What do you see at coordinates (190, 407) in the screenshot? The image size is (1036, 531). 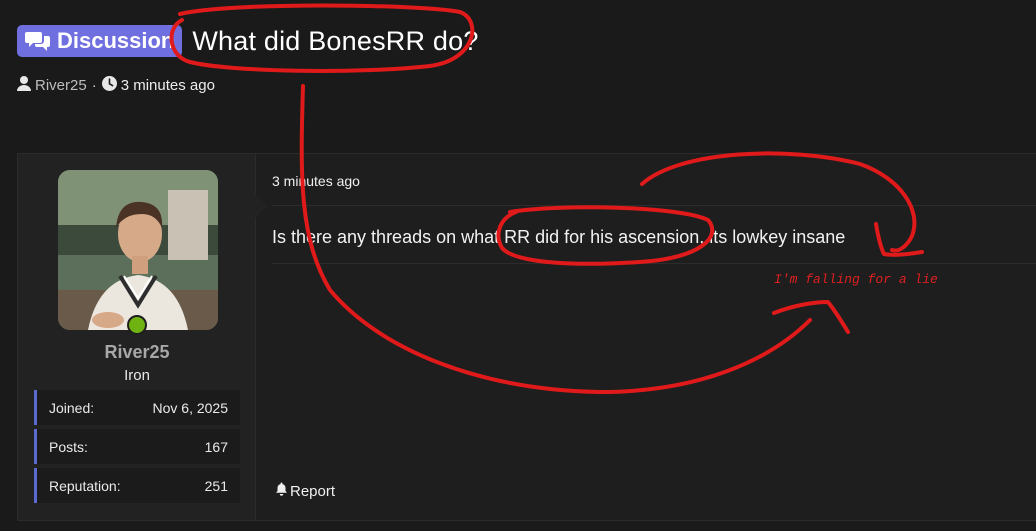 I see `stat-value: Nov 6, 2025` at bounding box center [190, 407].